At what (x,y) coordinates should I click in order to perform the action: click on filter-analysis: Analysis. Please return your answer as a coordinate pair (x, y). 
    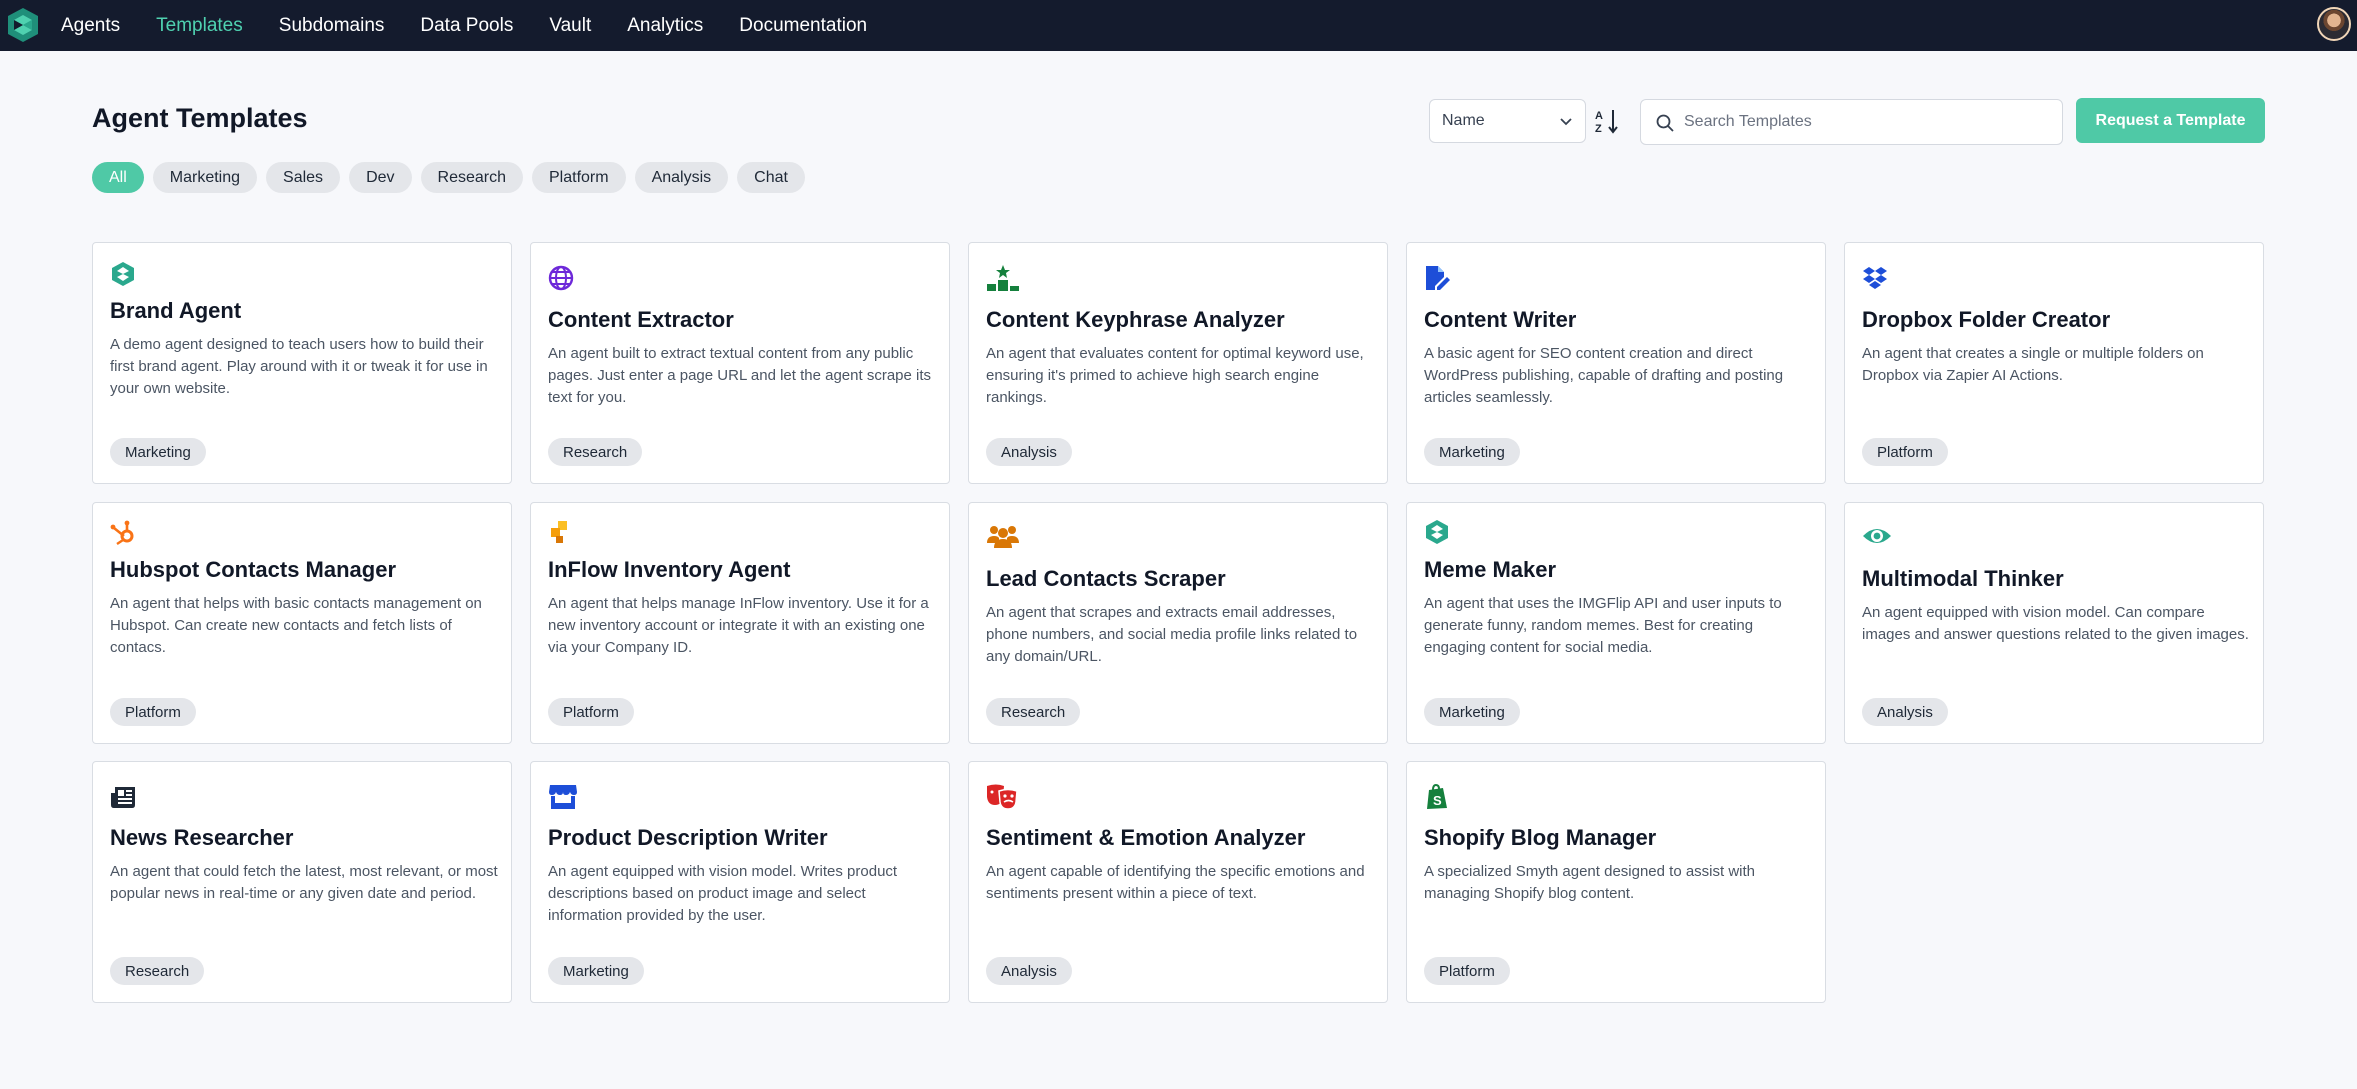
    Looking at the image, I should click on (681, 177).